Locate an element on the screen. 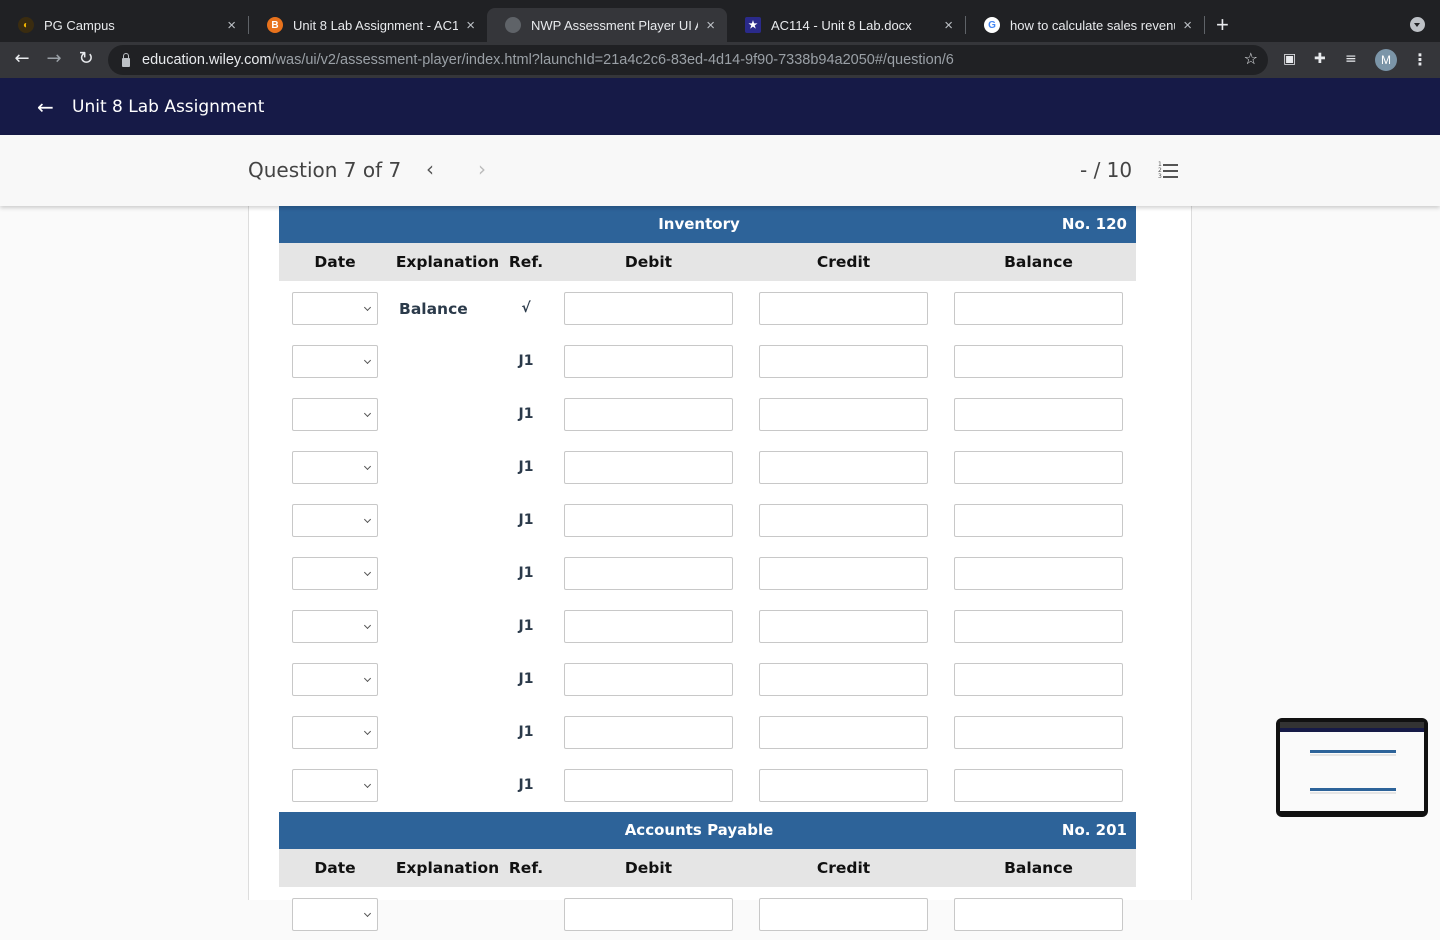  tab-search-icon is located at coordinates (1417, 24).